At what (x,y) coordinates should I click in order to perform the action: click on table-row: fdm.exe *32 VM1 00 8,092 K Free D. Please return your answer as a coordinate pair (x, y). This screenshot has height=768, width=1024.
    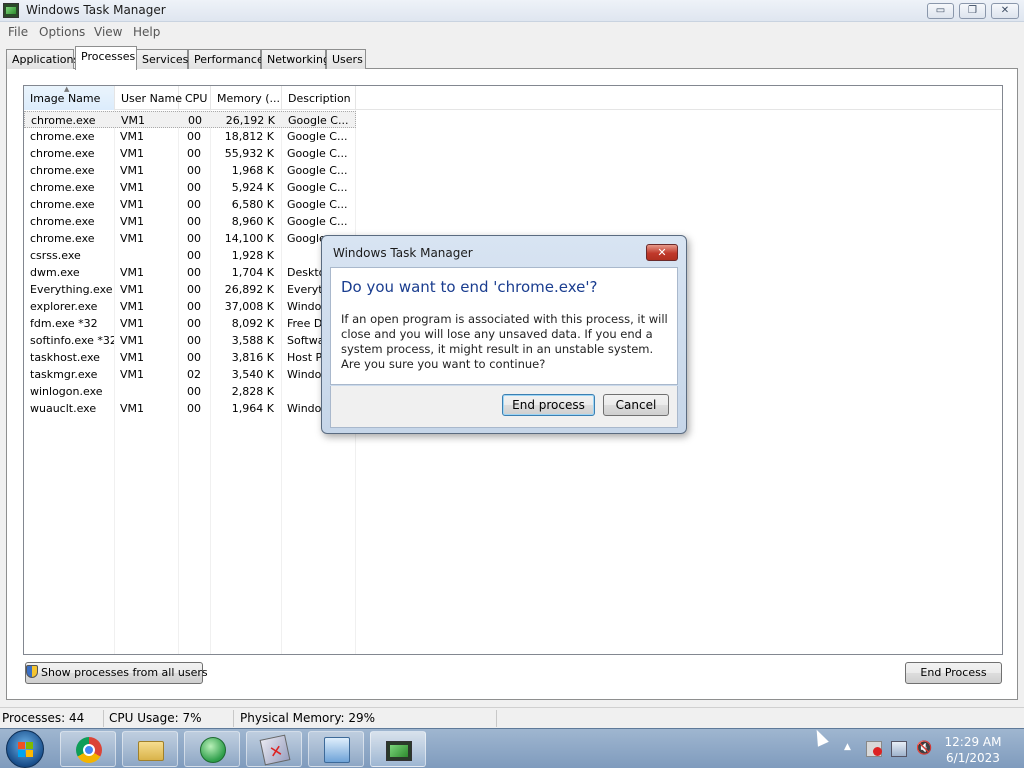
    Looking at the image, I should click on (190, 323).